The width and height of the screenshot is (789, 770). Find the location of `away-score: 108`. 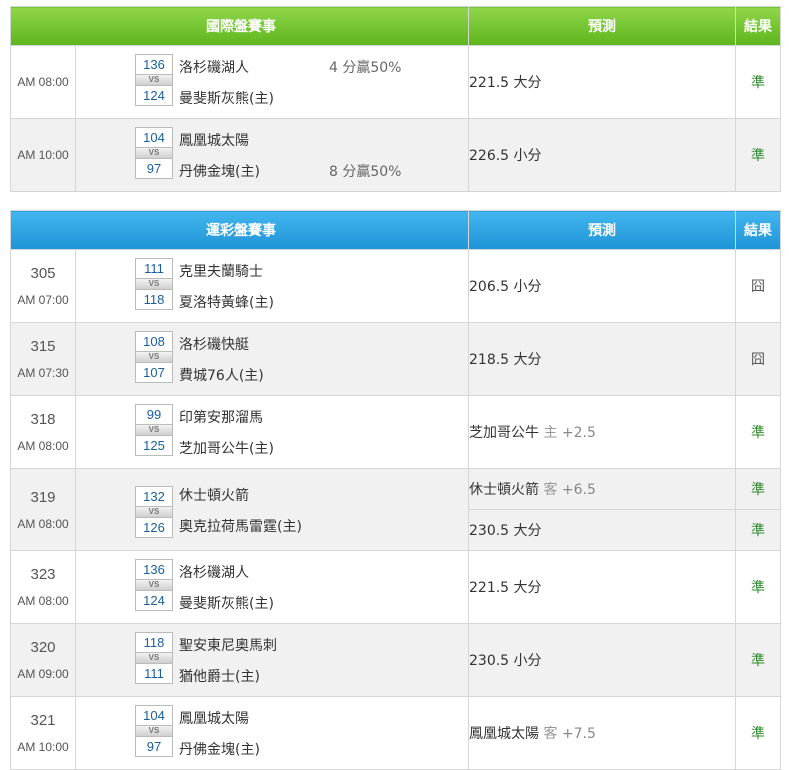

away-score: 108 is located at coordinates (154, 341).